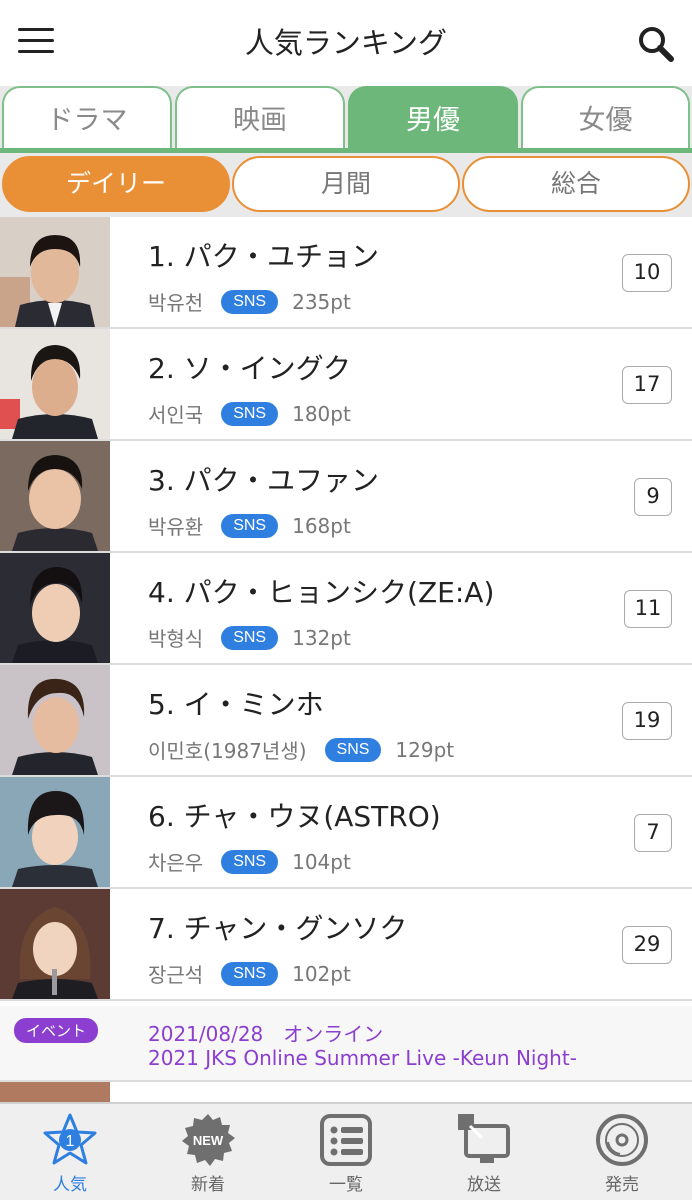 The width and height of the screenshot is (692, 1202). I want to click on period-segments: デイリー 月間 総合, so click(346, 185).